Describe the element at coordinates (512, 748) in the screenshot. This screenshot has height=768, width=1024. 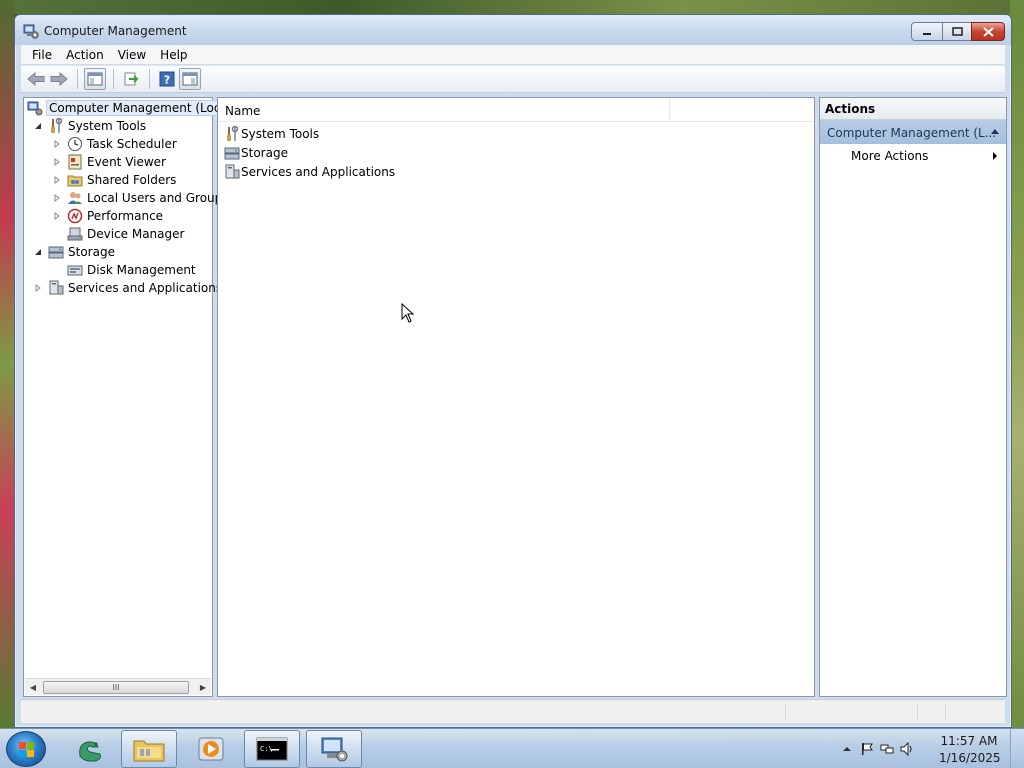
I see `taskbar: C:\ 11:57 AM 1/16/2025` at that location.